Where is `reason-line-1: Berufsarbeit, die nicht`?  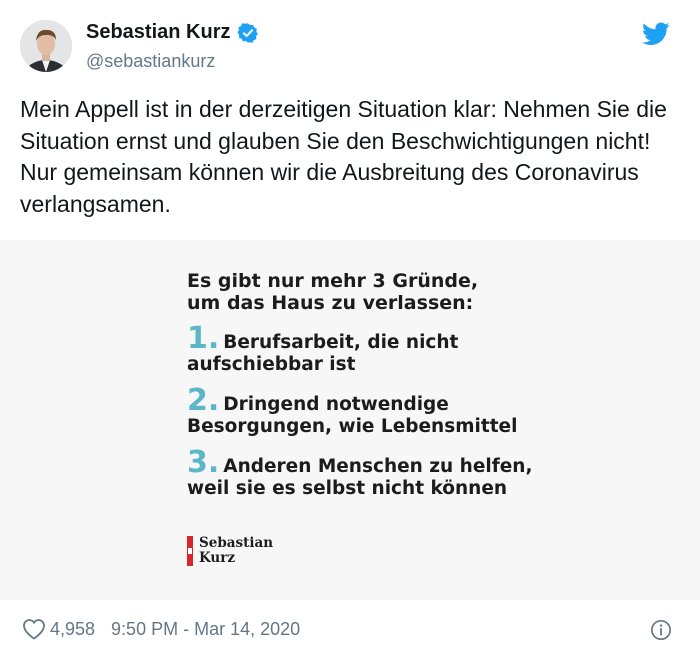
reason-line-1: Berufsarbeit, die nicht is located at coordinates (341, 342).